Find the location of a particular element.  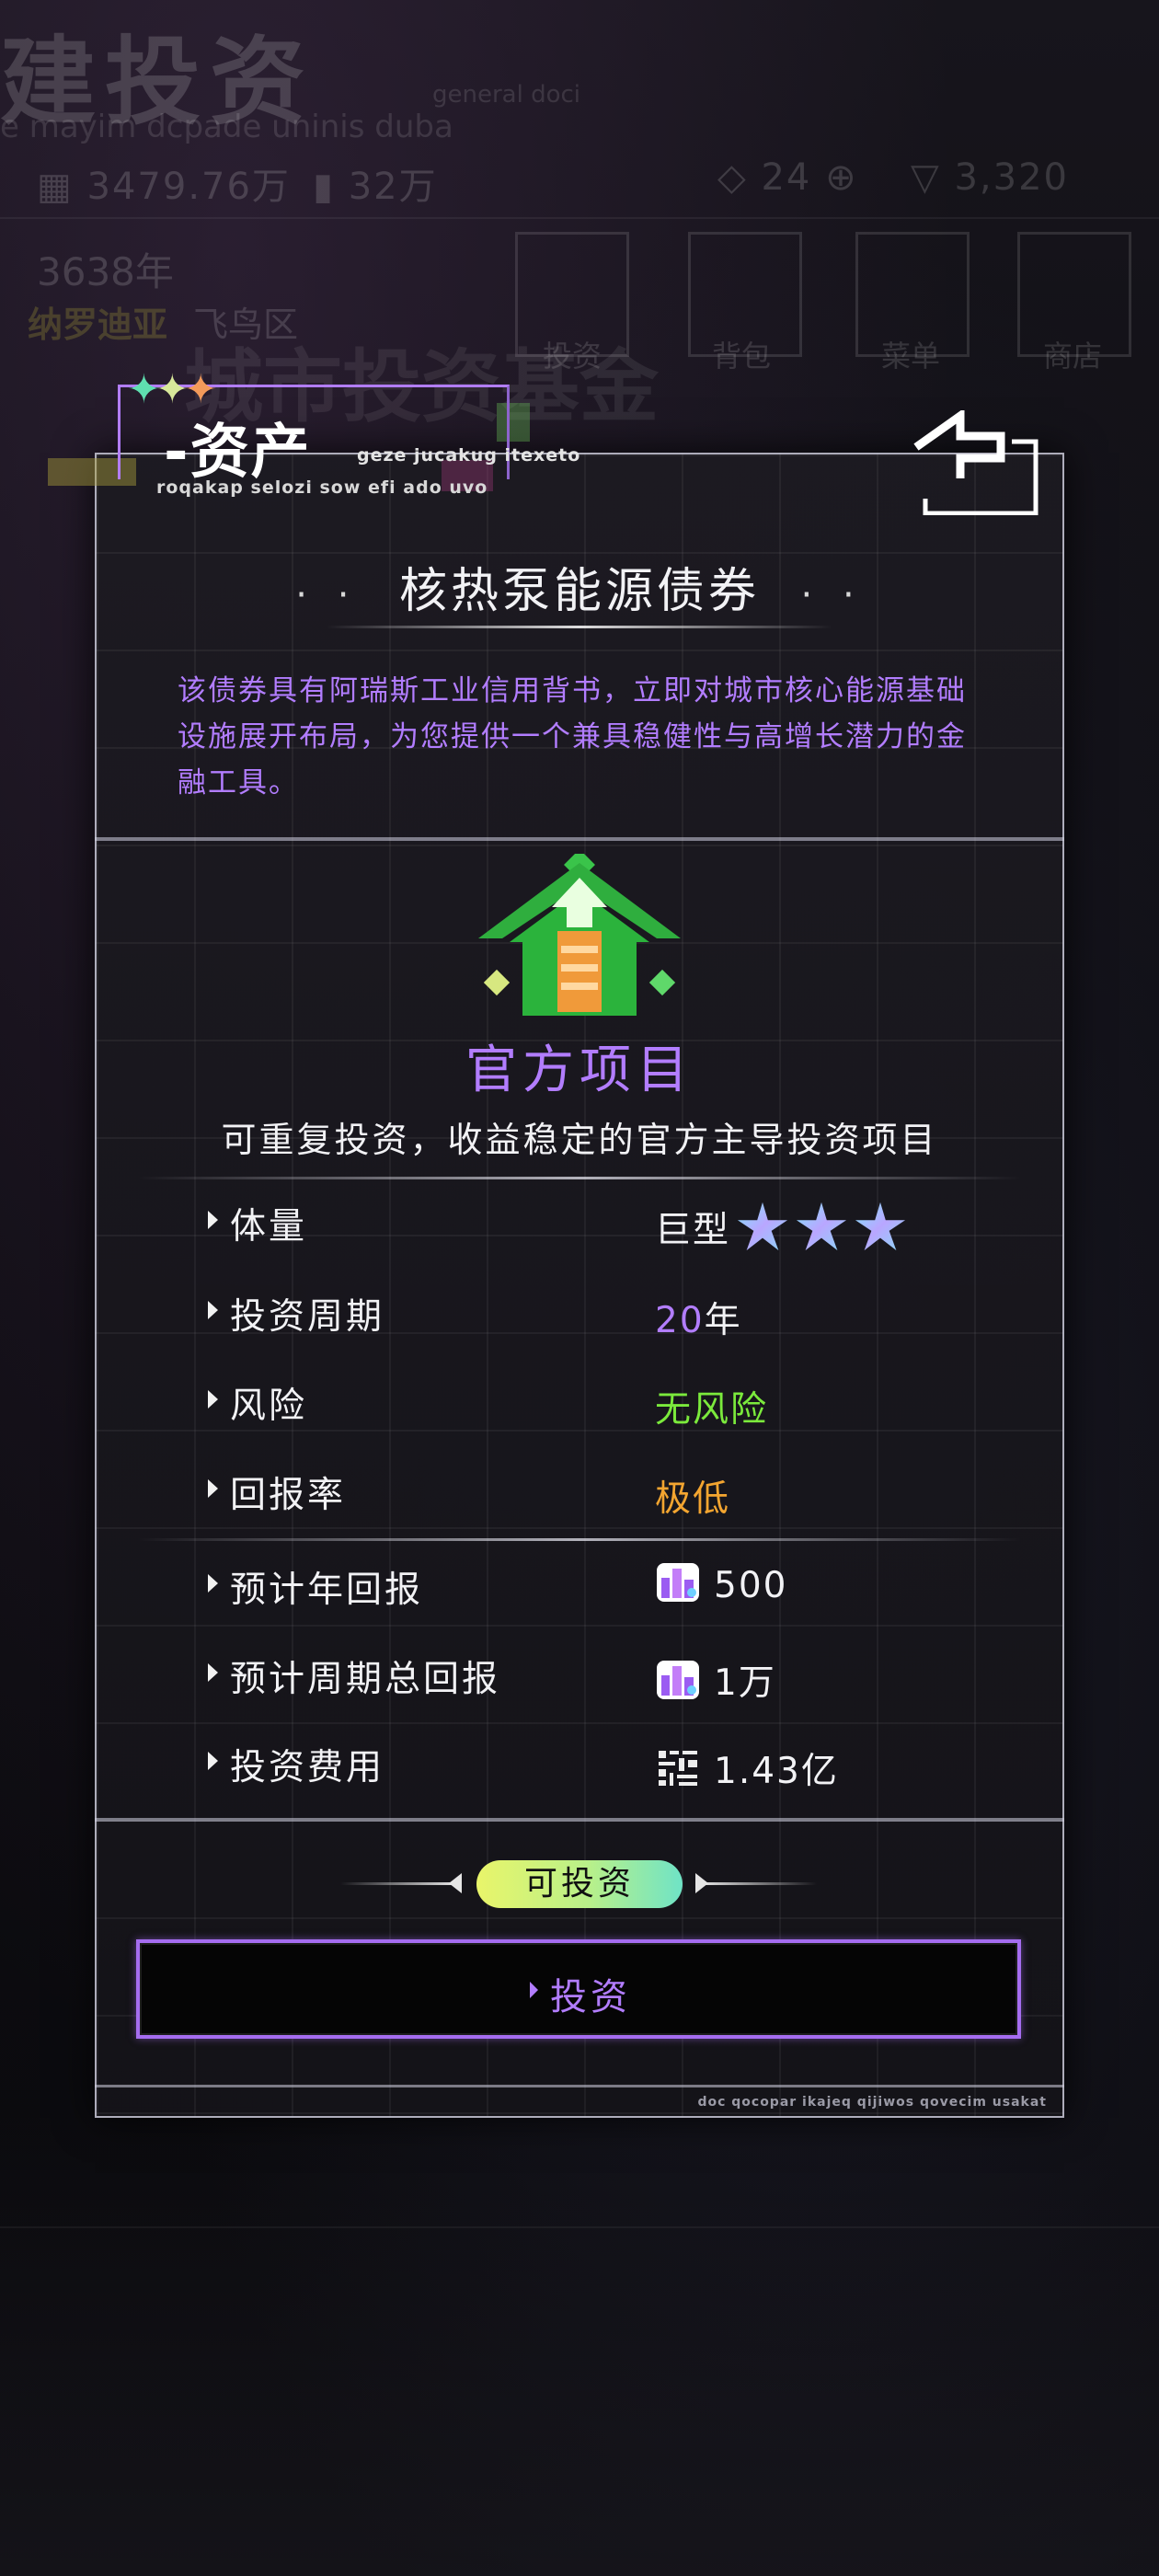

back-arrow-icon is located at coordinates (976, 462).